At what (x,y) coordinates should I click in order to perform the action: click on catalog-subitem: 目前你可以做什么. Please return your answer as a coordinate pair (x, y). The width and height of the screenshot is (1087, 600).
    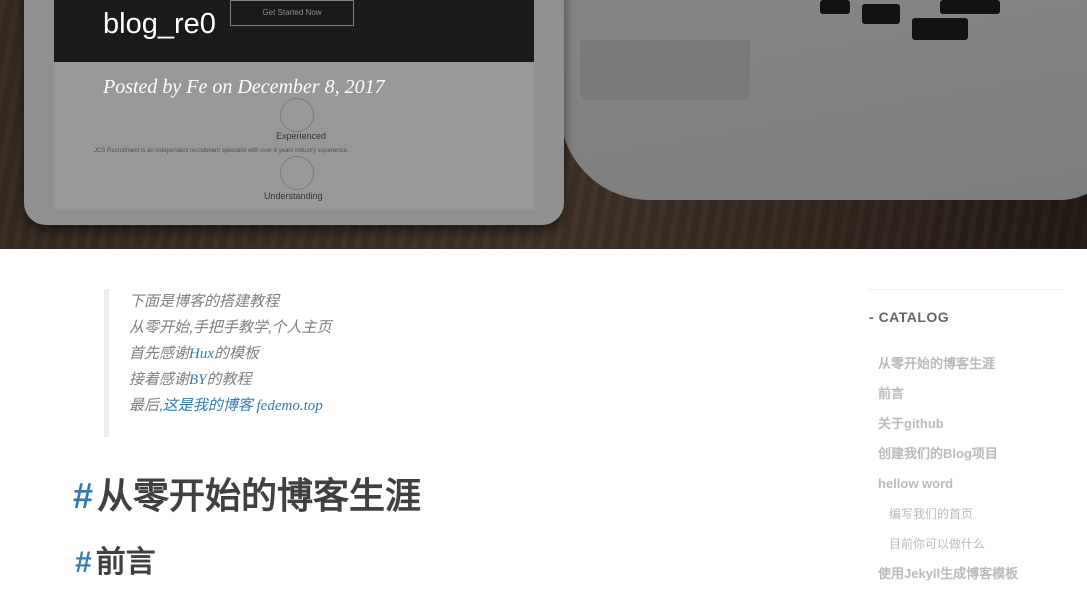
    Looking at the image, I should click on (966, 548).